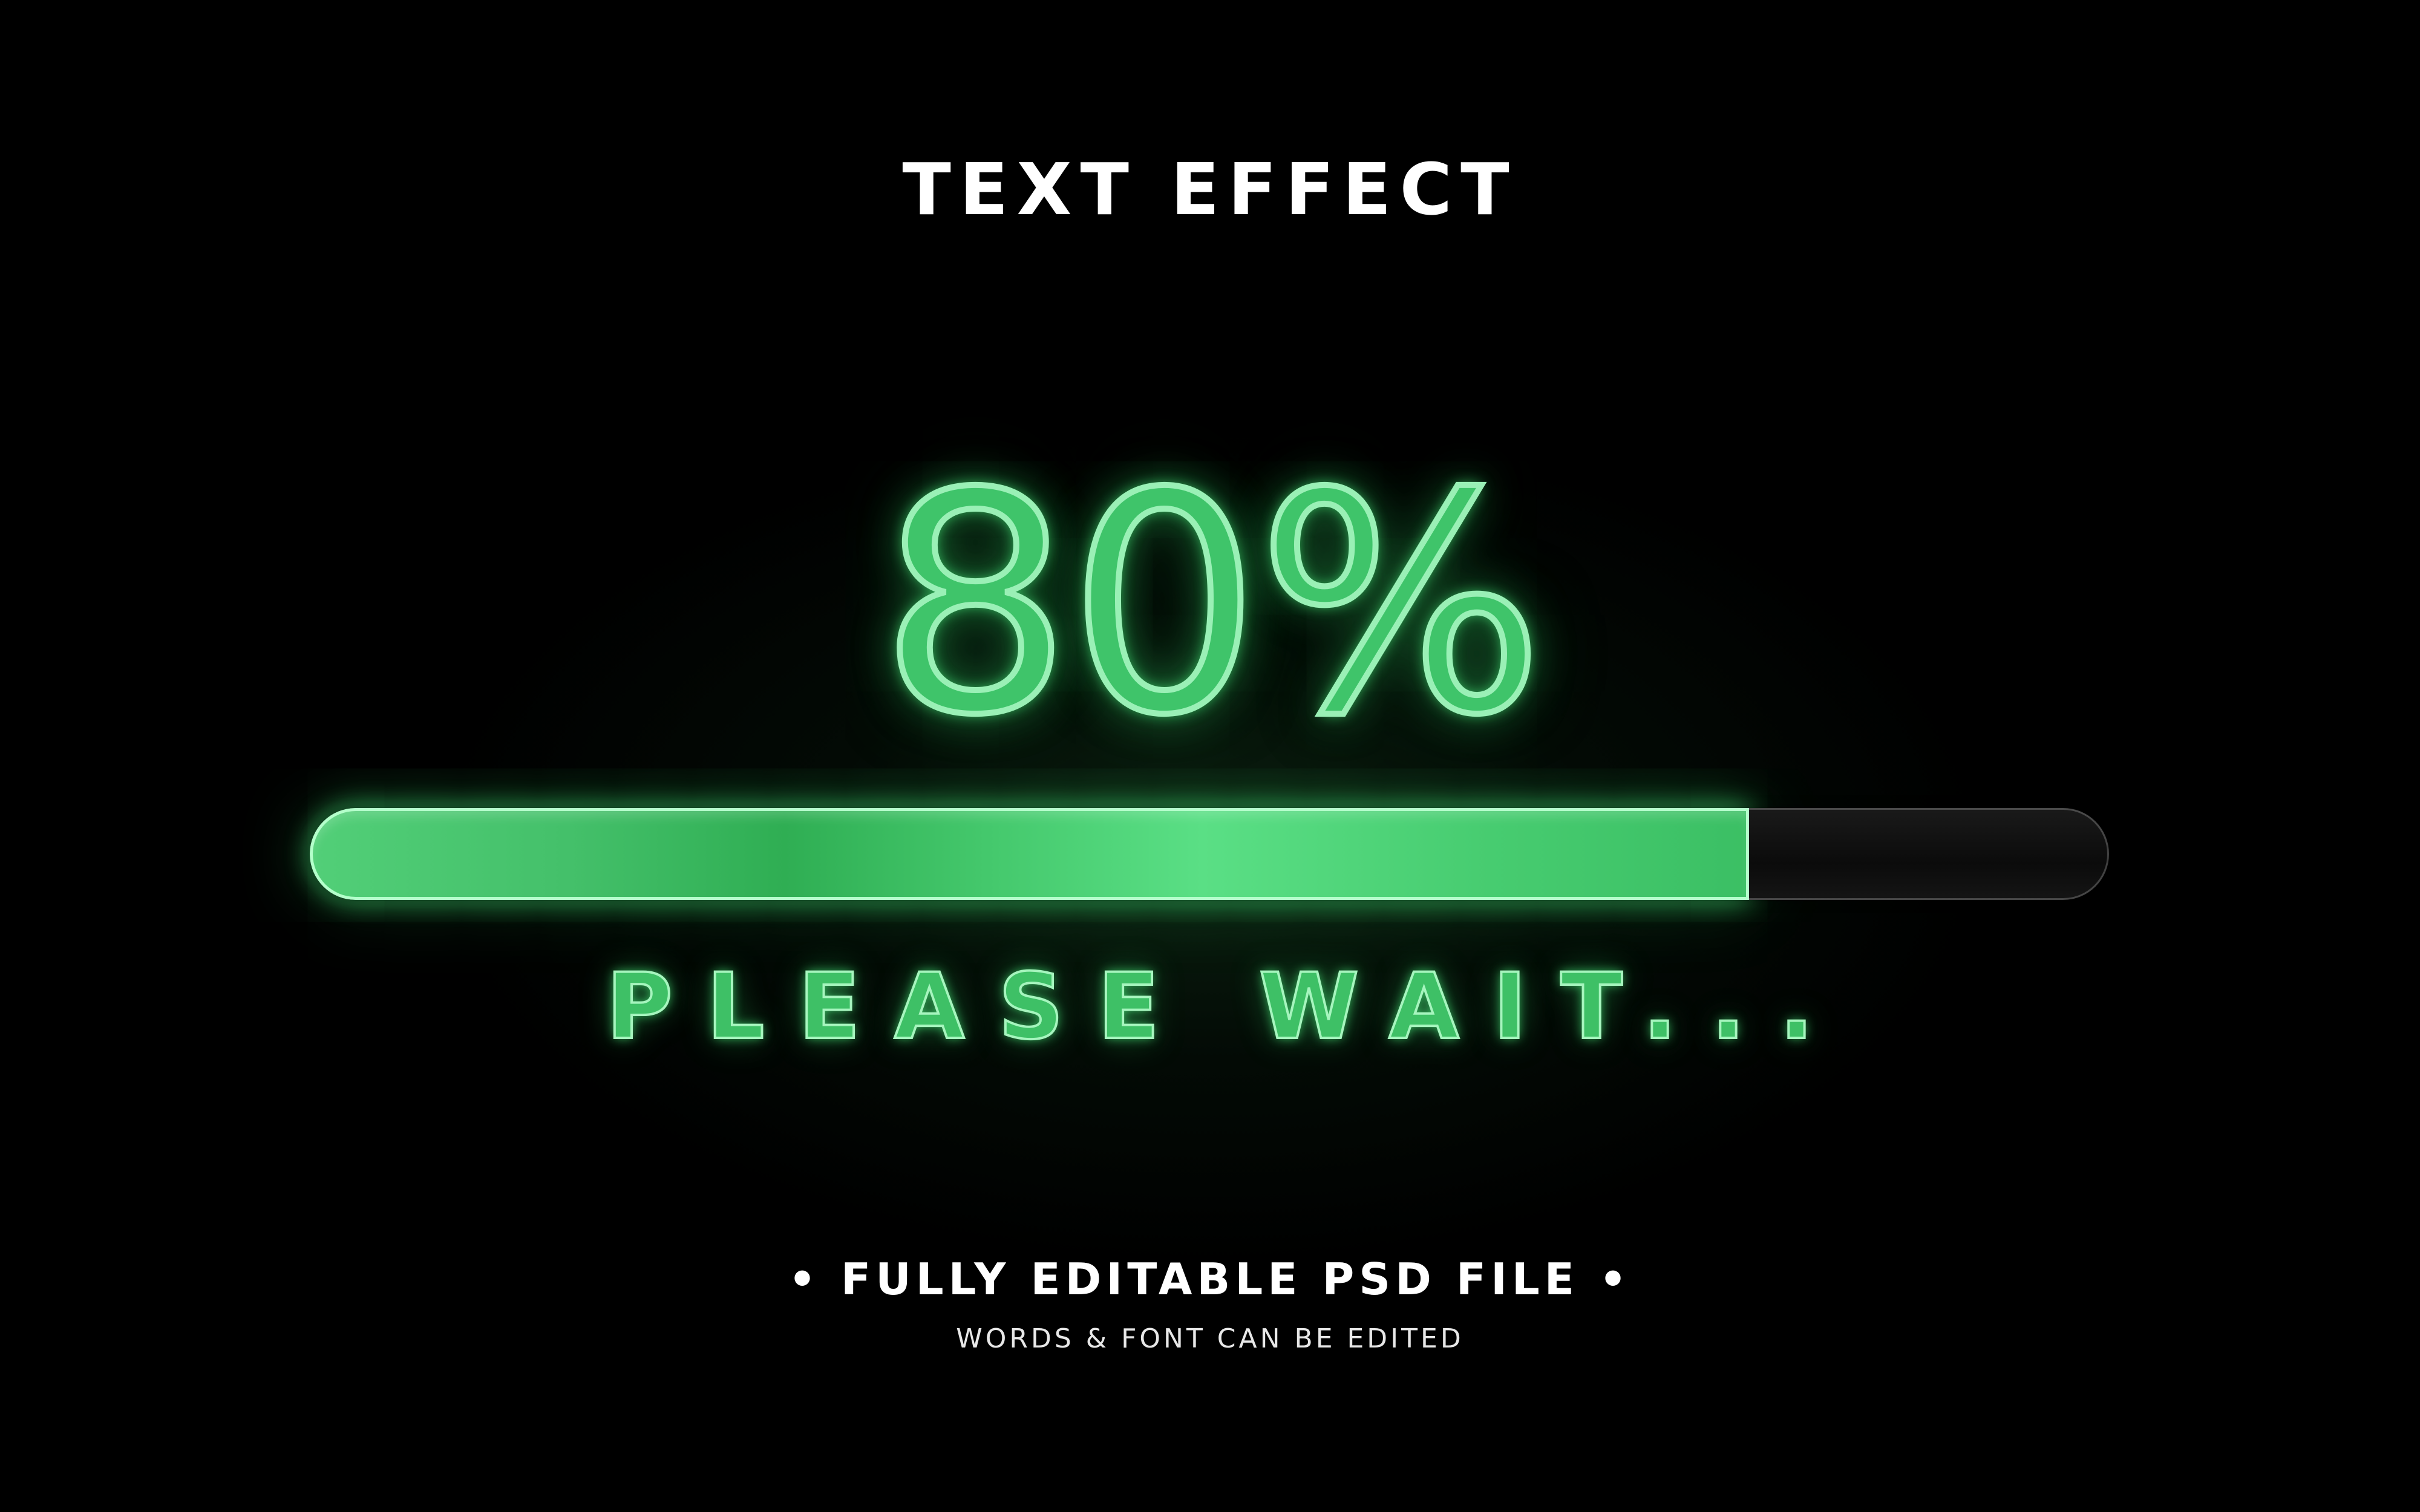  What do you see at coordinates (1210, 189) in the screenshot?
I see `page-title: TEXT EFFECT` at bounding box center [1210, 189].